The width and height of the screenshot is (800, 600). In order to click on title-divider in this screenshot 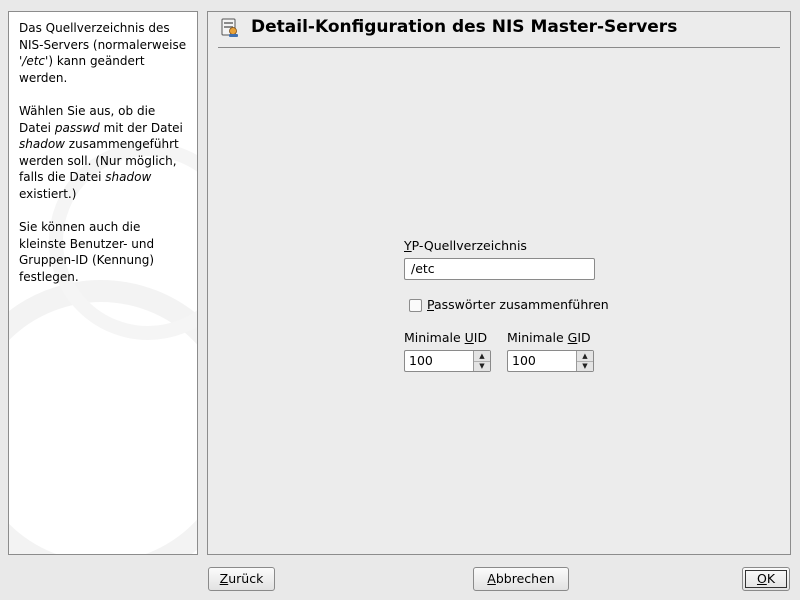, I will do `click(499, 47)`.